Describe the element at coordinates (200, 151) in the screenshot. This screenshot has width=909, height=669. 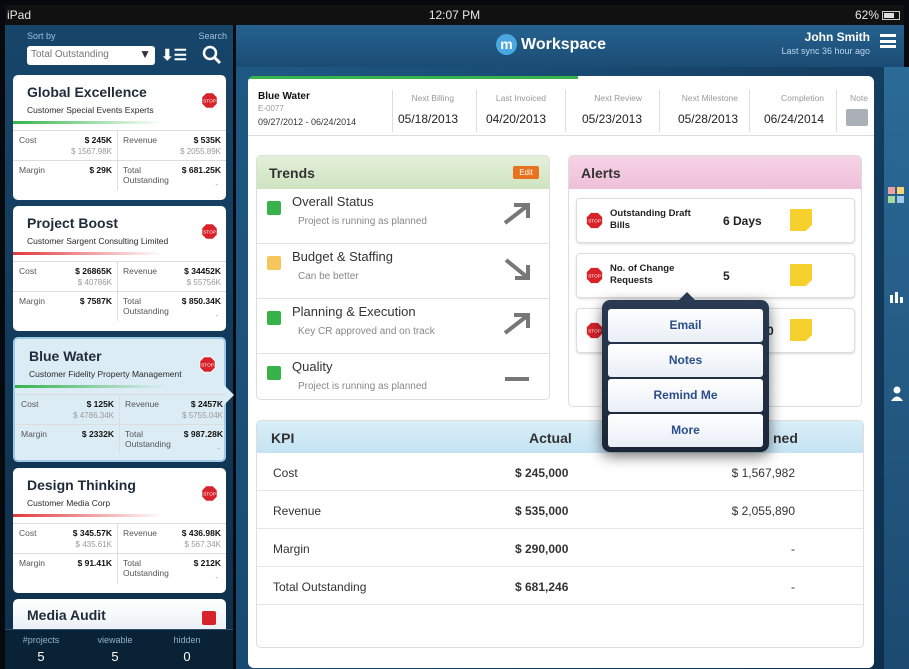
I see `revenue-planned: $ 2055.89K` at that location.